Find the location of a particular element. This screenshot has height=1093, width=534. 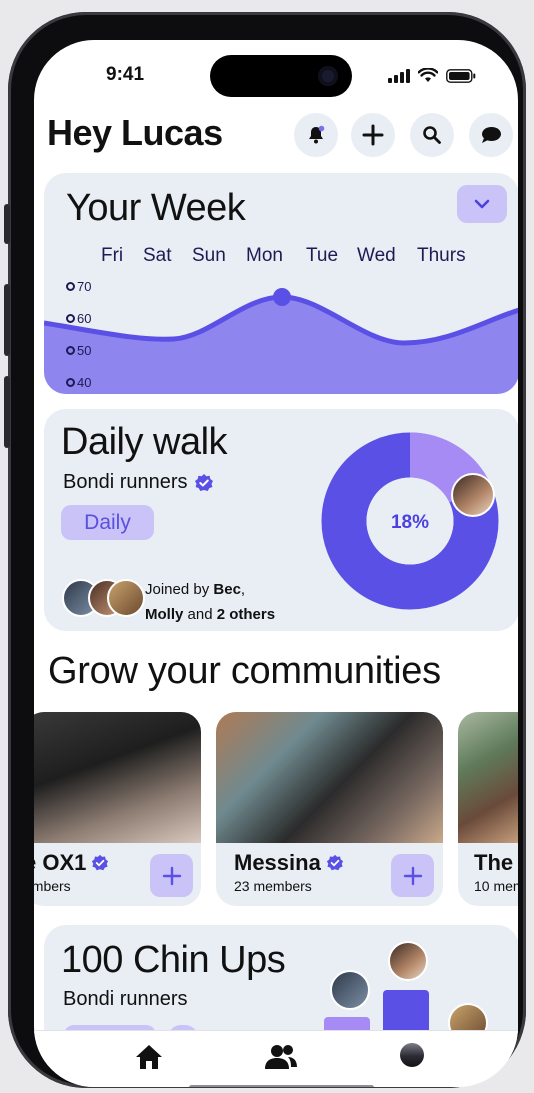

y-tick: 70 is located at coordinates (78, 286).